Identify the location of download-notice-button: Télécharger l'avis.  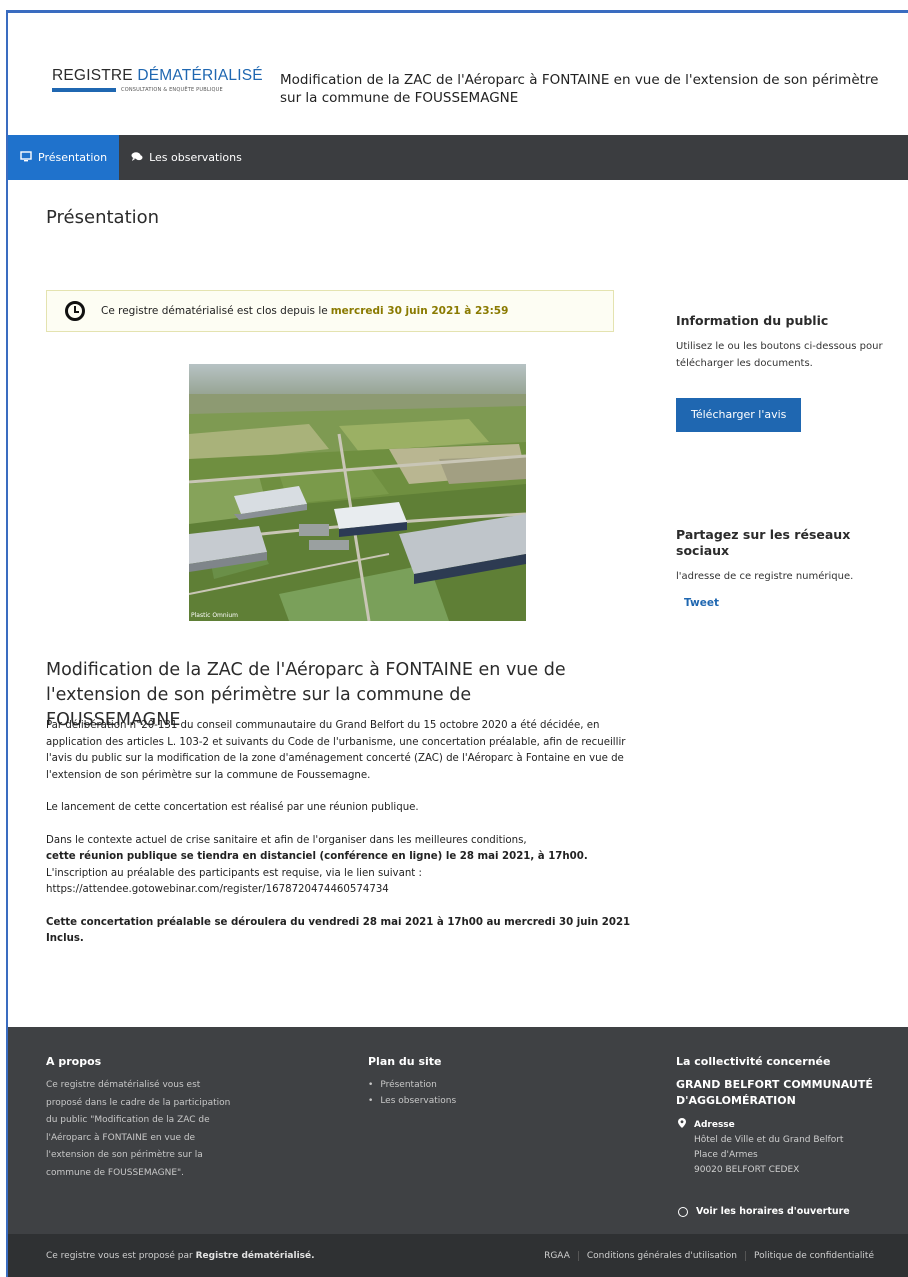
(739, 415).